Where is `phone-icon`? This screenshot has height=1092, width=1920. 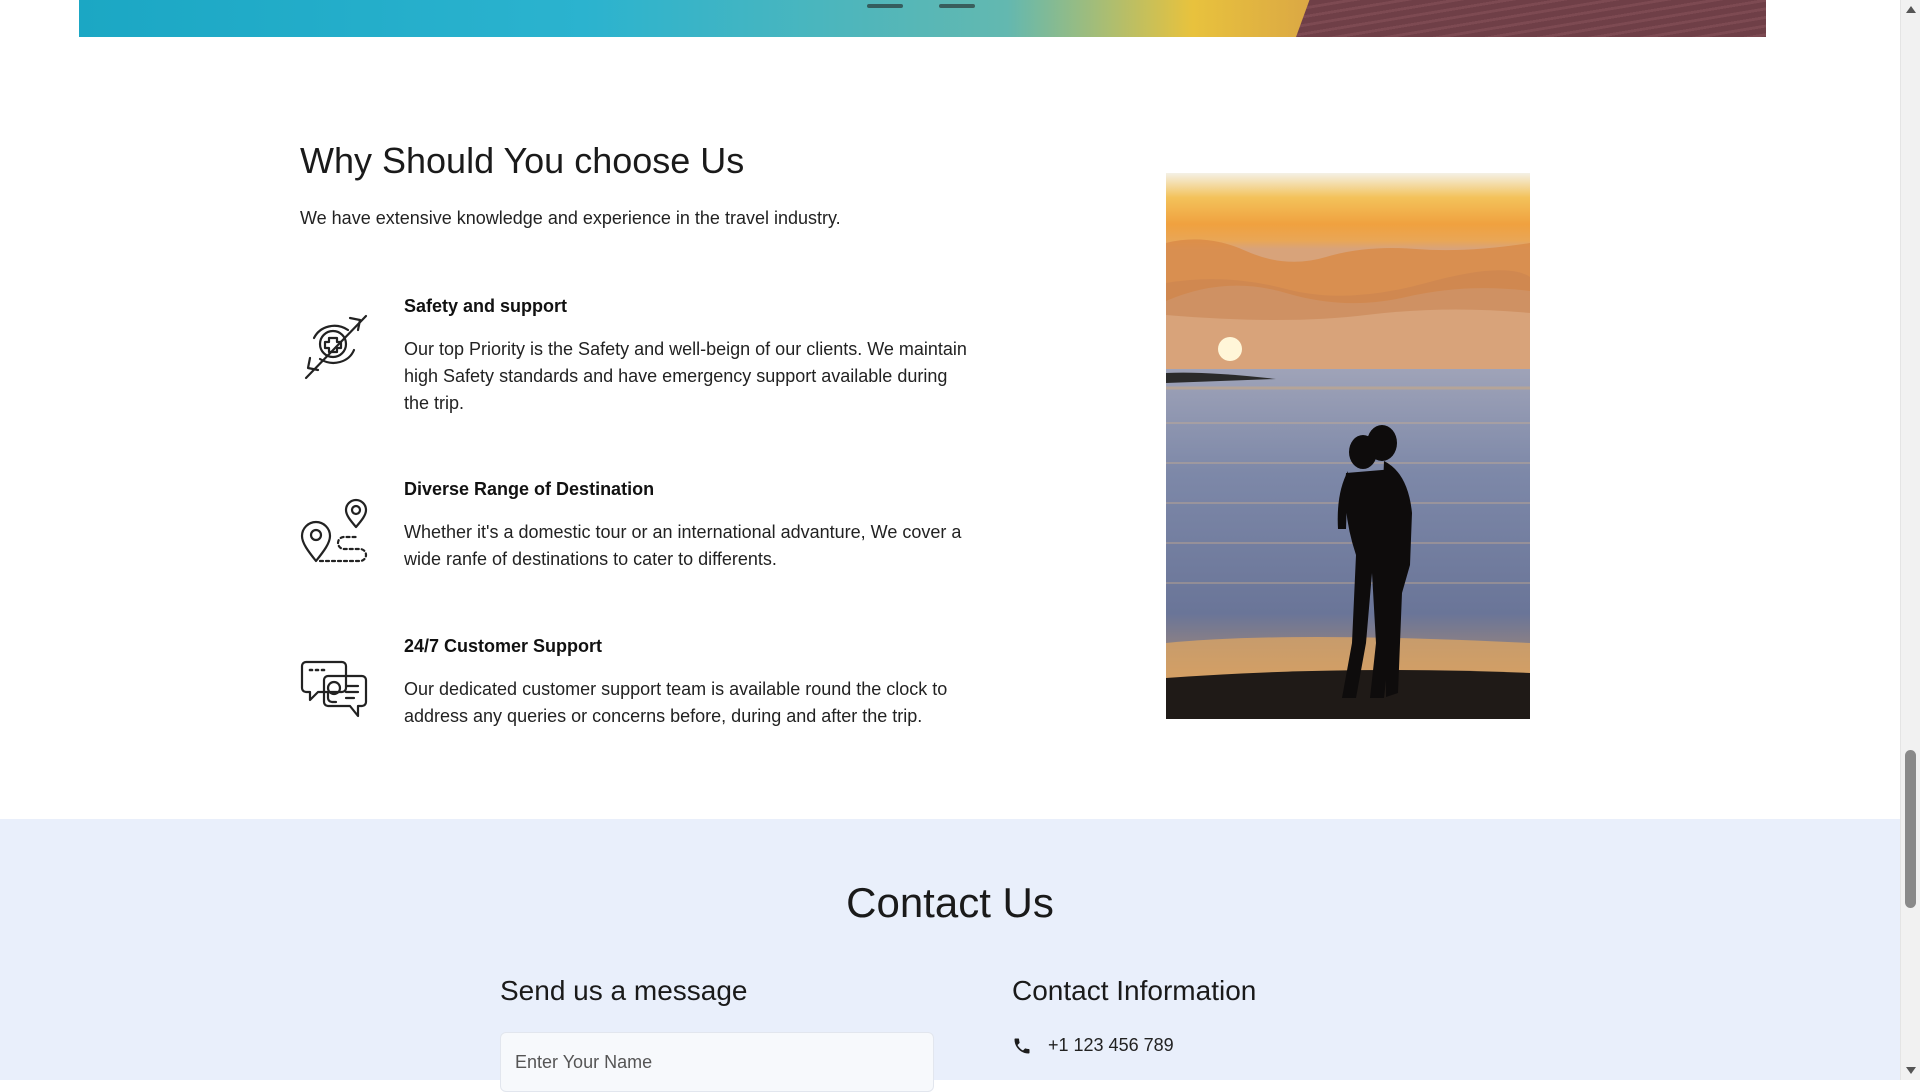
phone-icon is located at coordinates (1022, 1045).